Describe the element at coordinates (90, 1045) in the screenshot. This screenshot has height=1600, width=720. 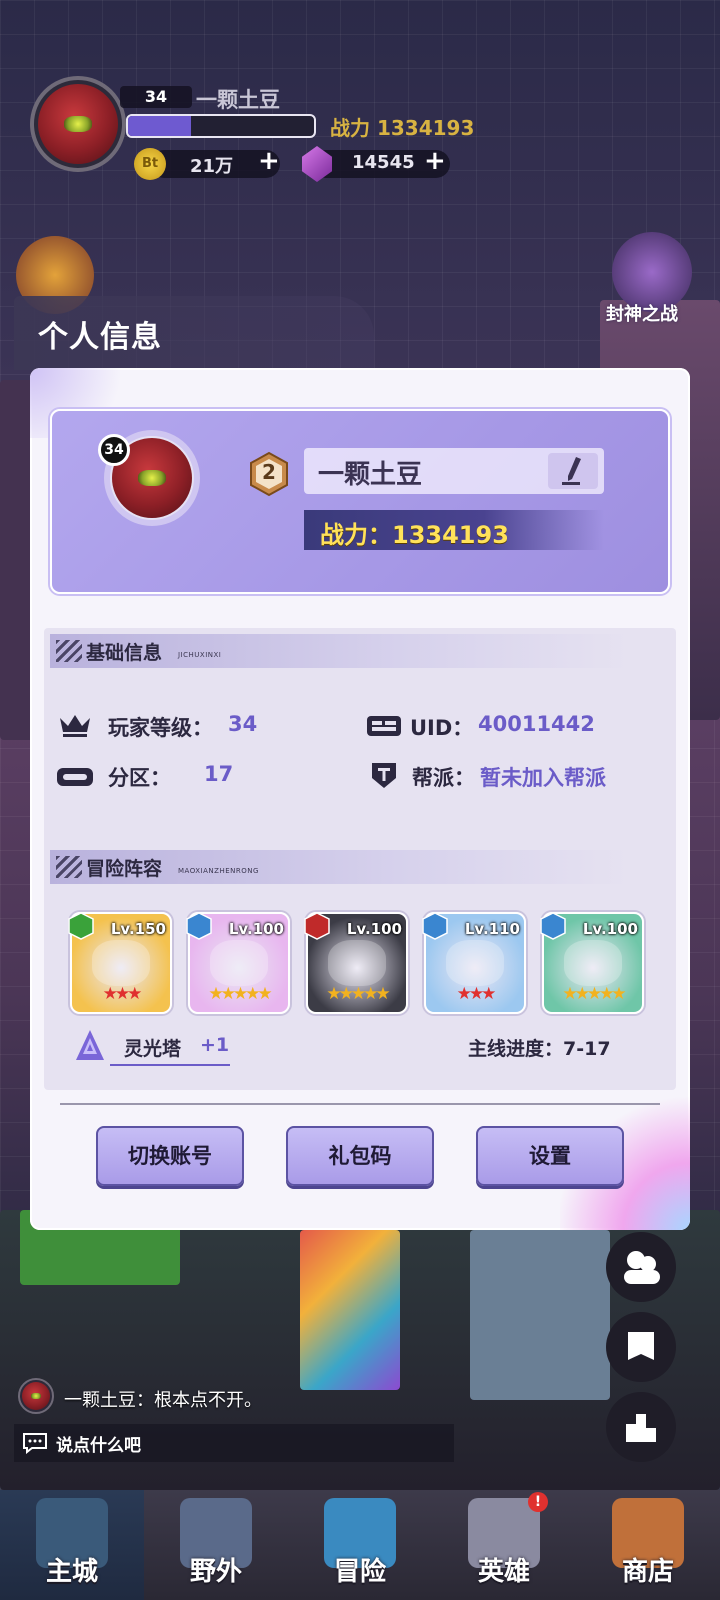
I see `spirit-tower-icon` at that location.